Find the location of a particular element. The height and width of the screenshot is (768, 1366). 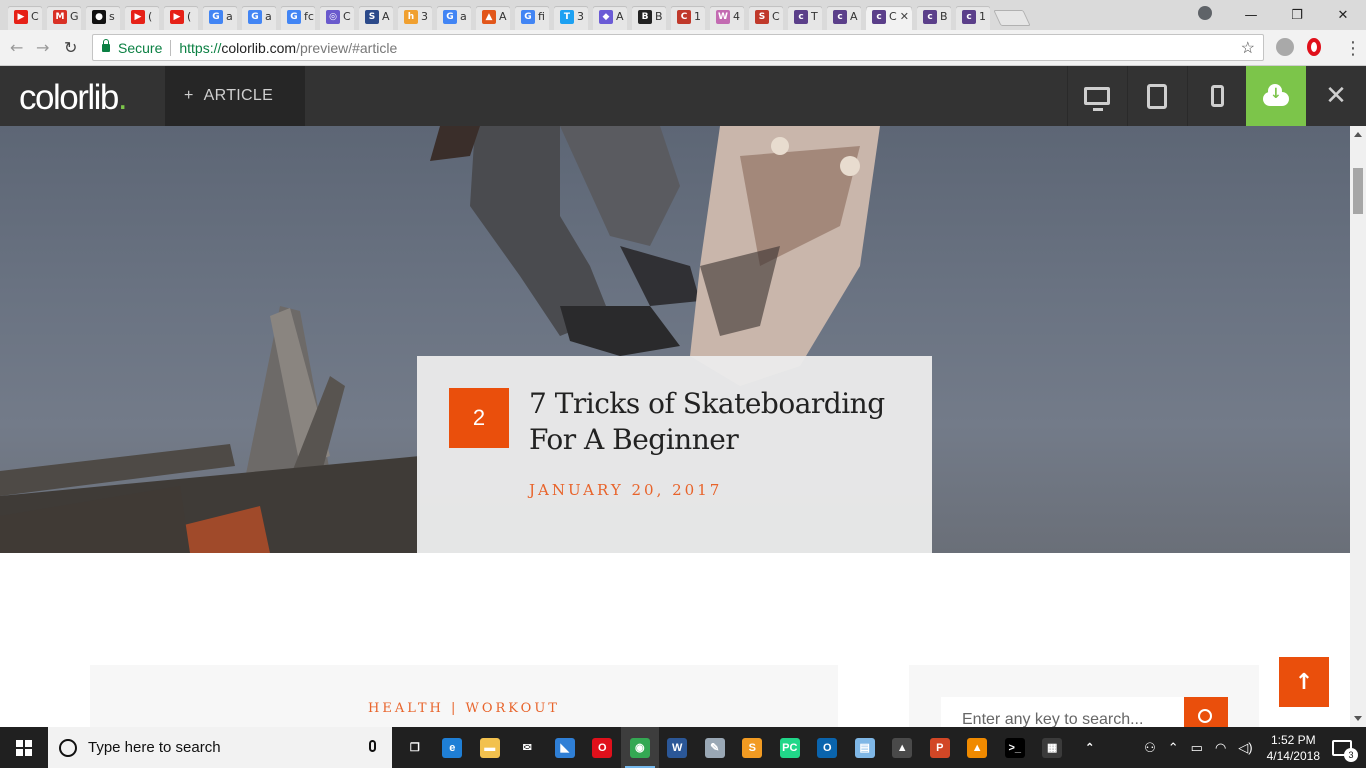

download-button is located at coordinates (1276, 96).